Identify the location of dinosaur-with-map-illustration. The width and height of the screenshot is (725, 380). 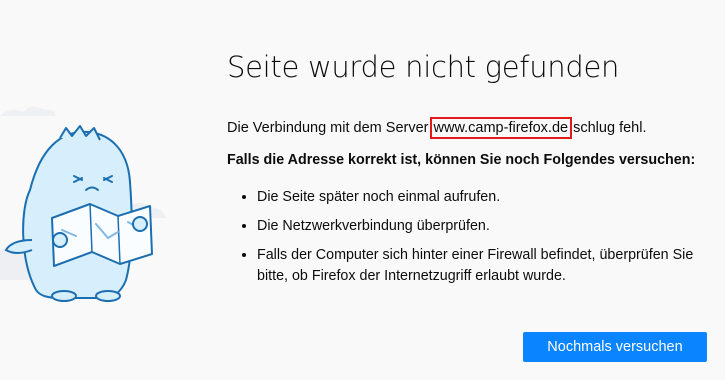
(85, 200).